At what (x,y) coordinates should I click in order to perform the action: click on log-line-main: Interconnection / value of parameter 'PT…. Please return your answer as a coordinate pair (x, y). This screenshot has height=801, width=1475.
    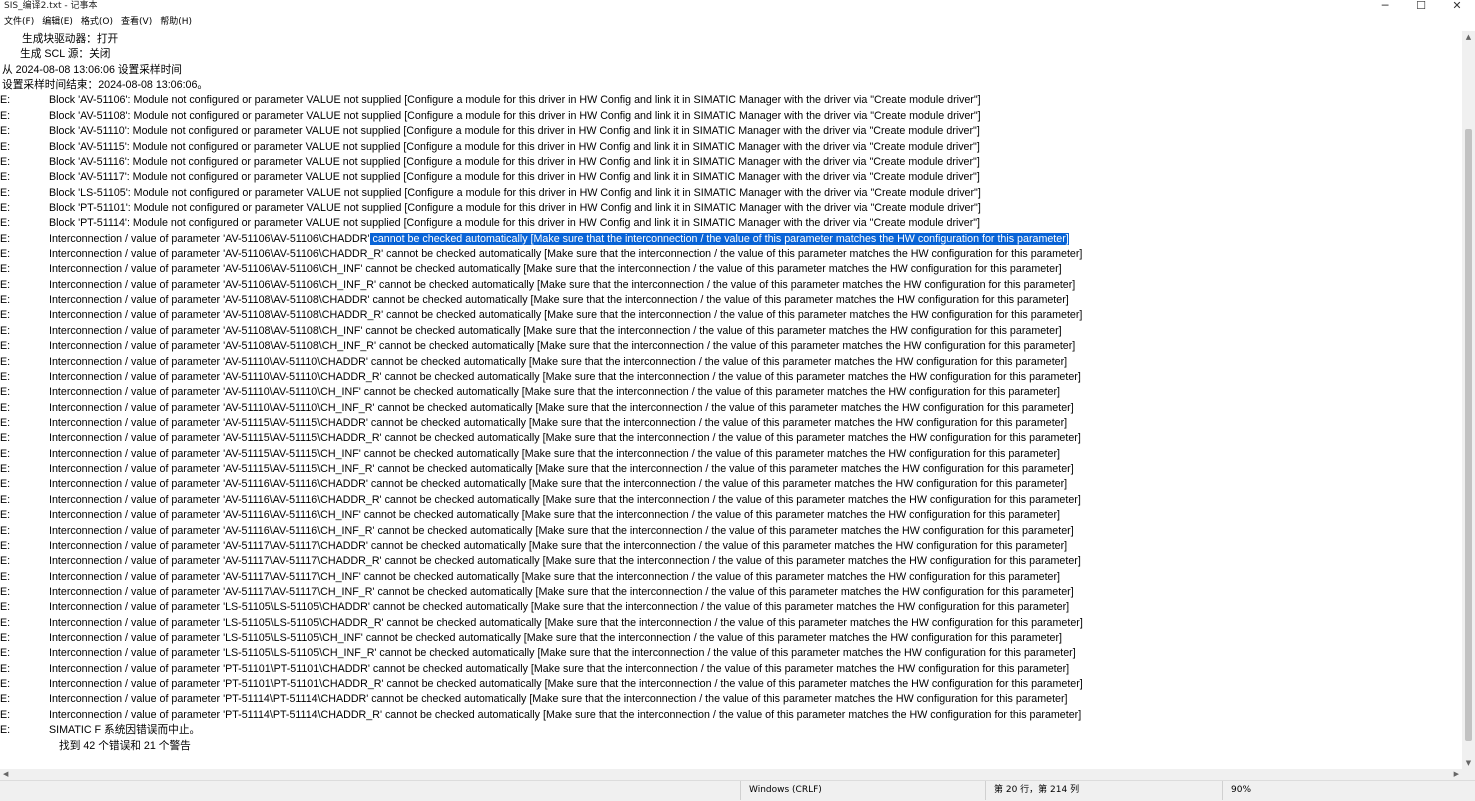
    Looking at the image, I should click on (566, 684).